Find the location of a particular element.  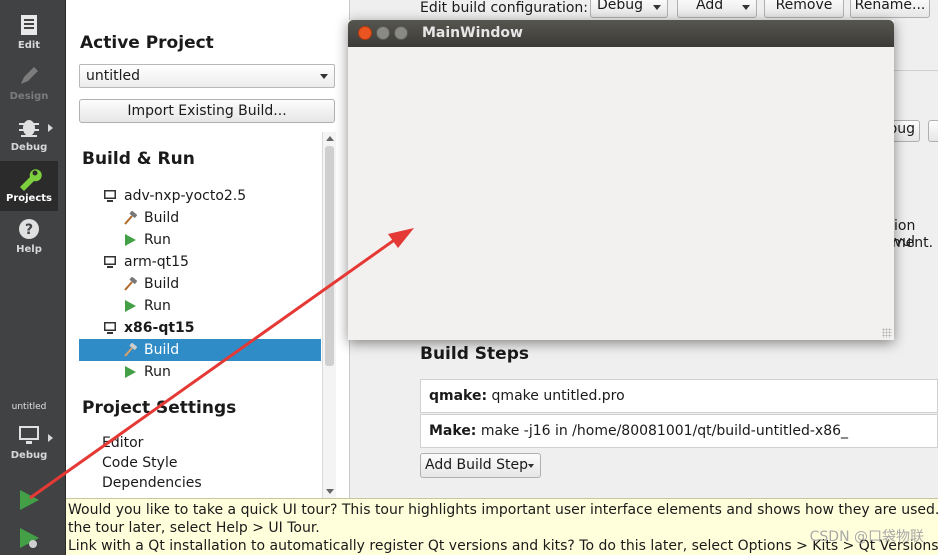

add-config-label: Add is located at coordinates (710, 6).